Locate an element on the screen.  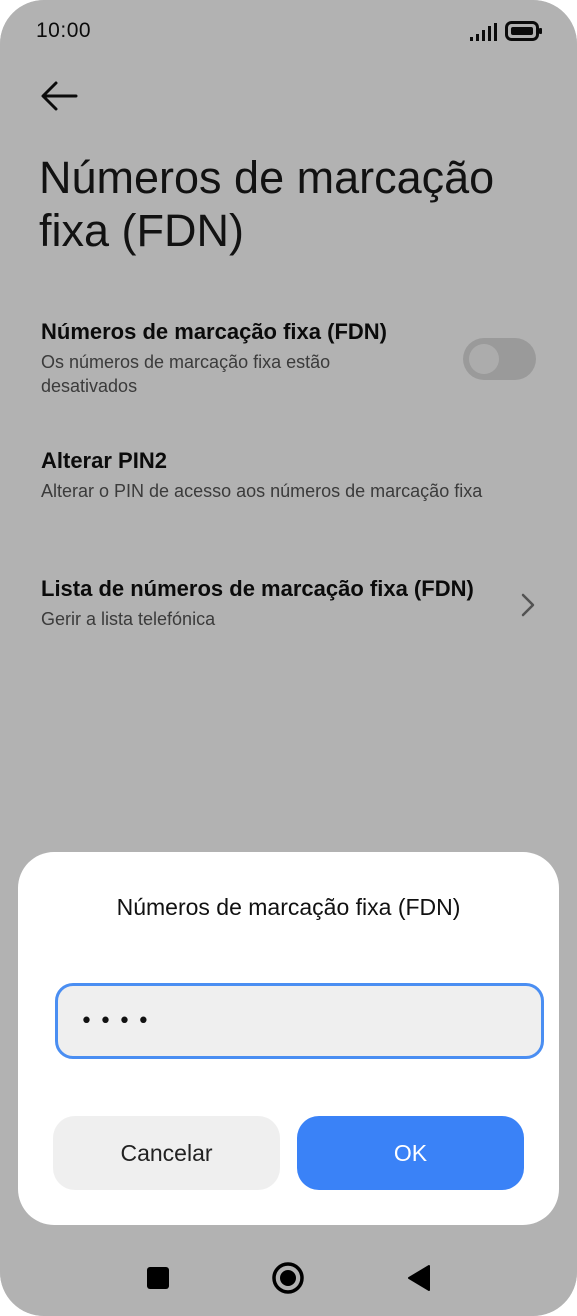
dialog-title: Números de marcação fixa (FDN) is located at coordinates (288, 907).